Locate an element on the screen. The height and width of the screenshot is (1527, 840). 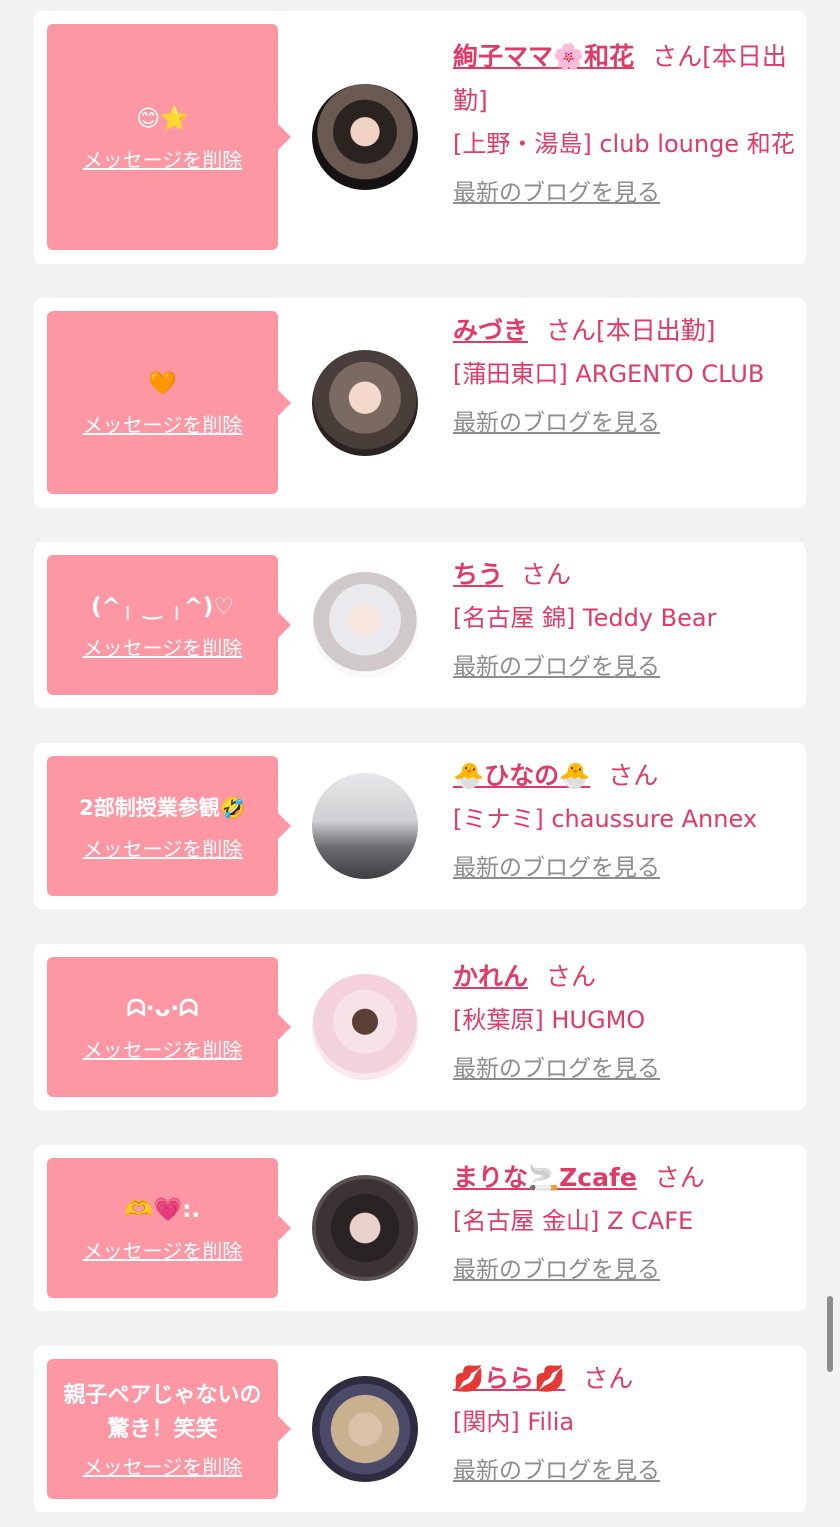
shop-name: [蒲田東口] ARGENTO CLUB is located at coordinates (609, 374).